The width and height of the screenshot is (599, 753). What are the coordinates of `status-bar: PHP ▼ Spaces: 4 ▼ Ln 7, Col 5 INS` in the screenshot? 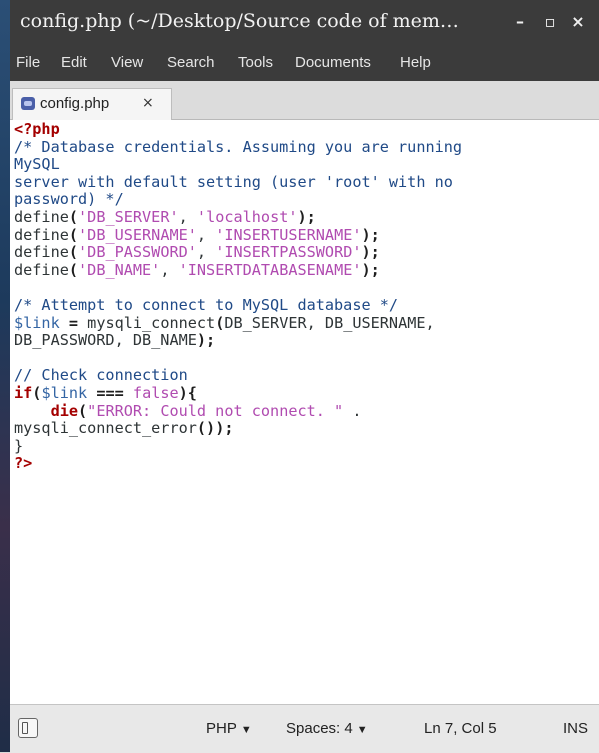 It's located at (304, 728).